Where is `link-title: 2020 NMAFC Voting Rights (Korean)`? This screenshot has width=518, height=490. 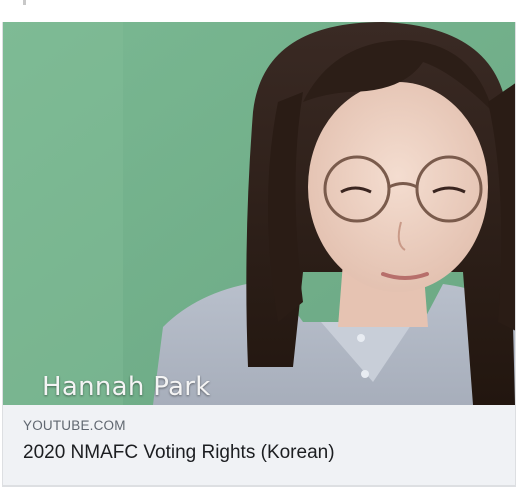
link-title: 2020 NMAFC Voting Rights (Korean) is located at coordinates (269, 453).